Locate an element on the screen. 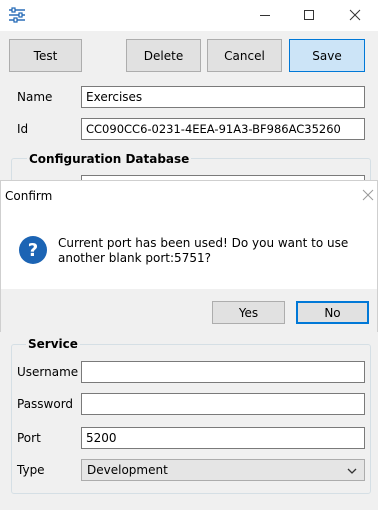 The width and height of the screenshot is (378, 510). type-select: Development is located at coordinates (223, 470).